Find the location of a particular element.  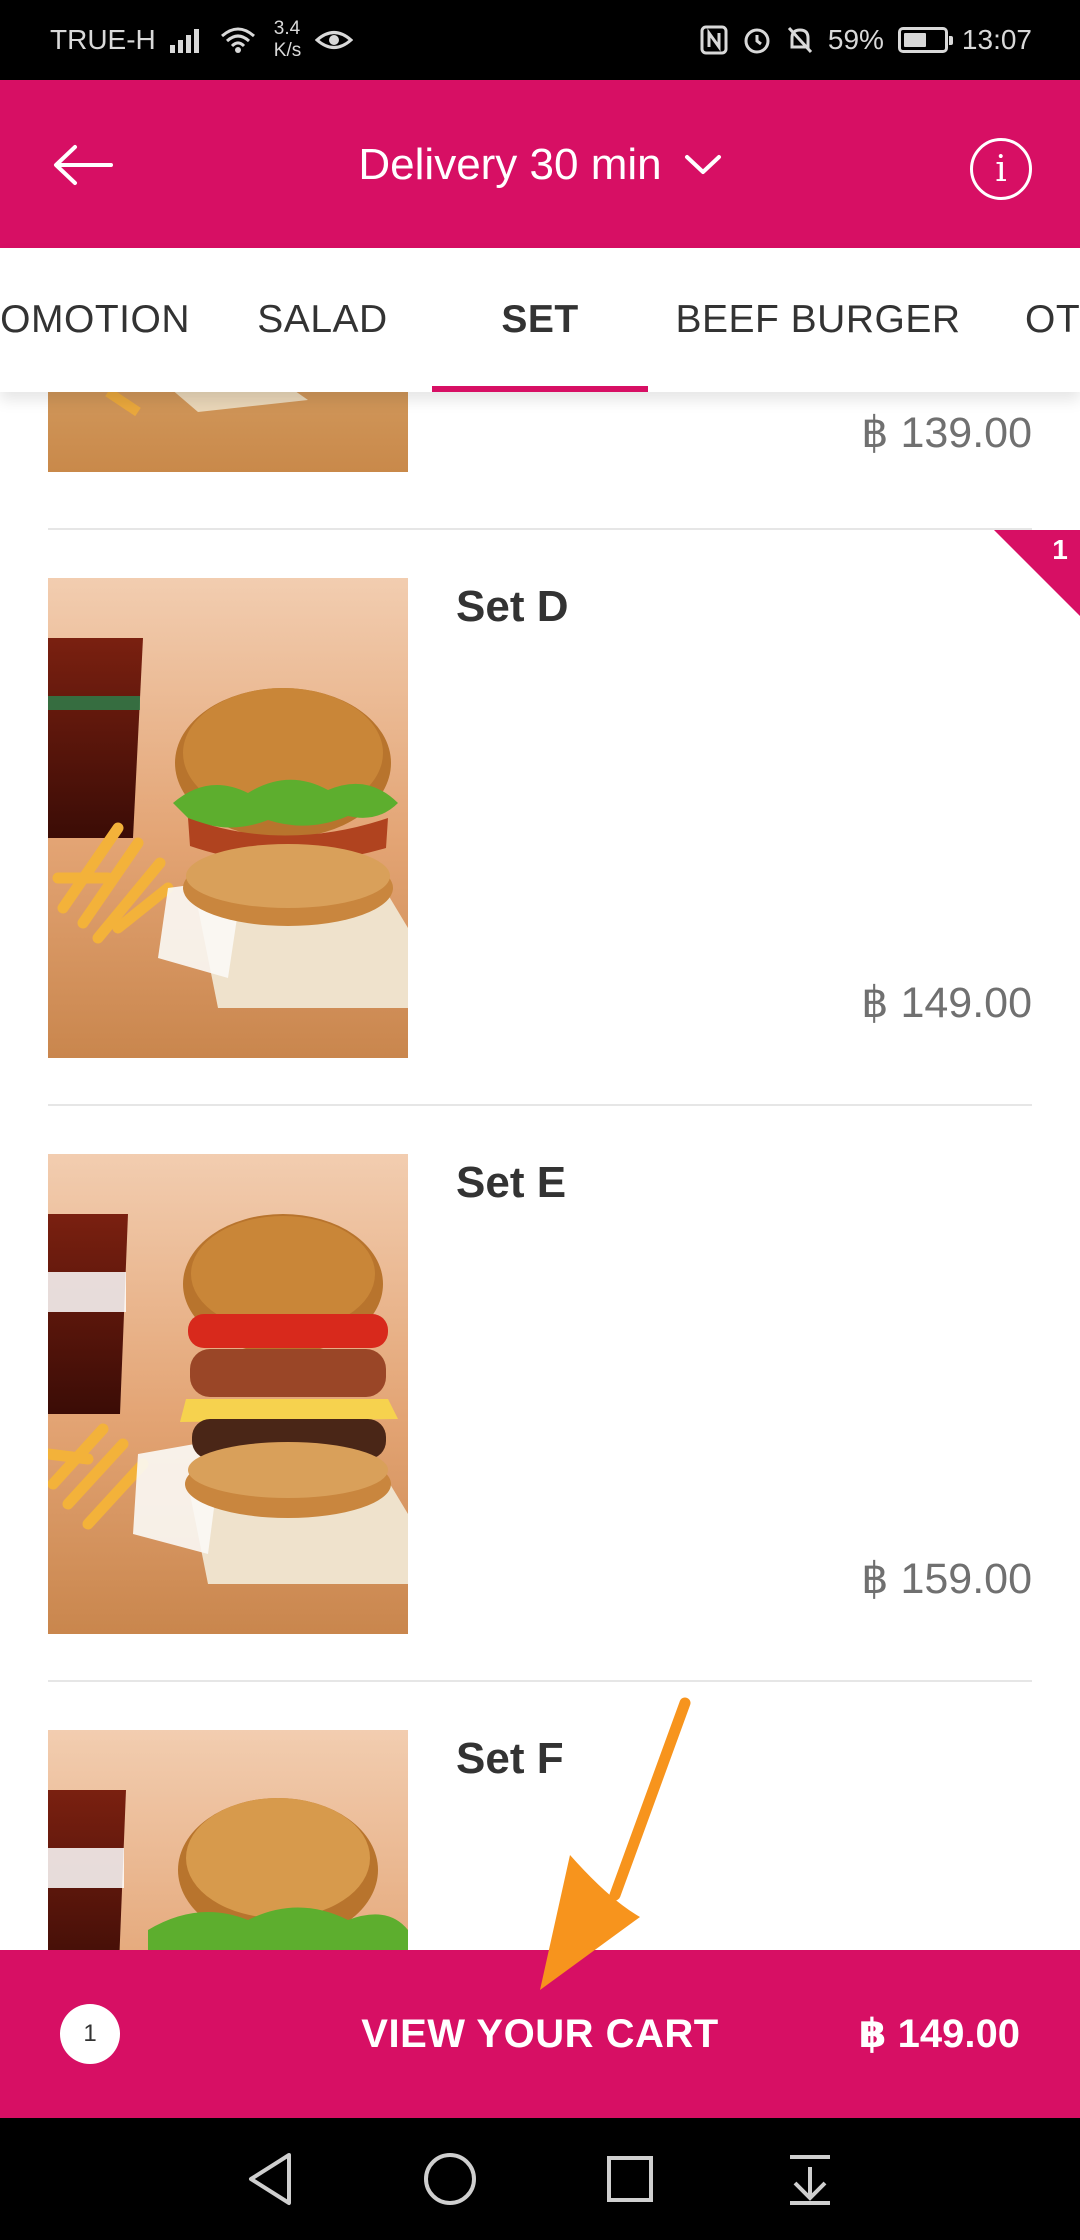

tab-label: SALAD is located at coordinates (322, 319).